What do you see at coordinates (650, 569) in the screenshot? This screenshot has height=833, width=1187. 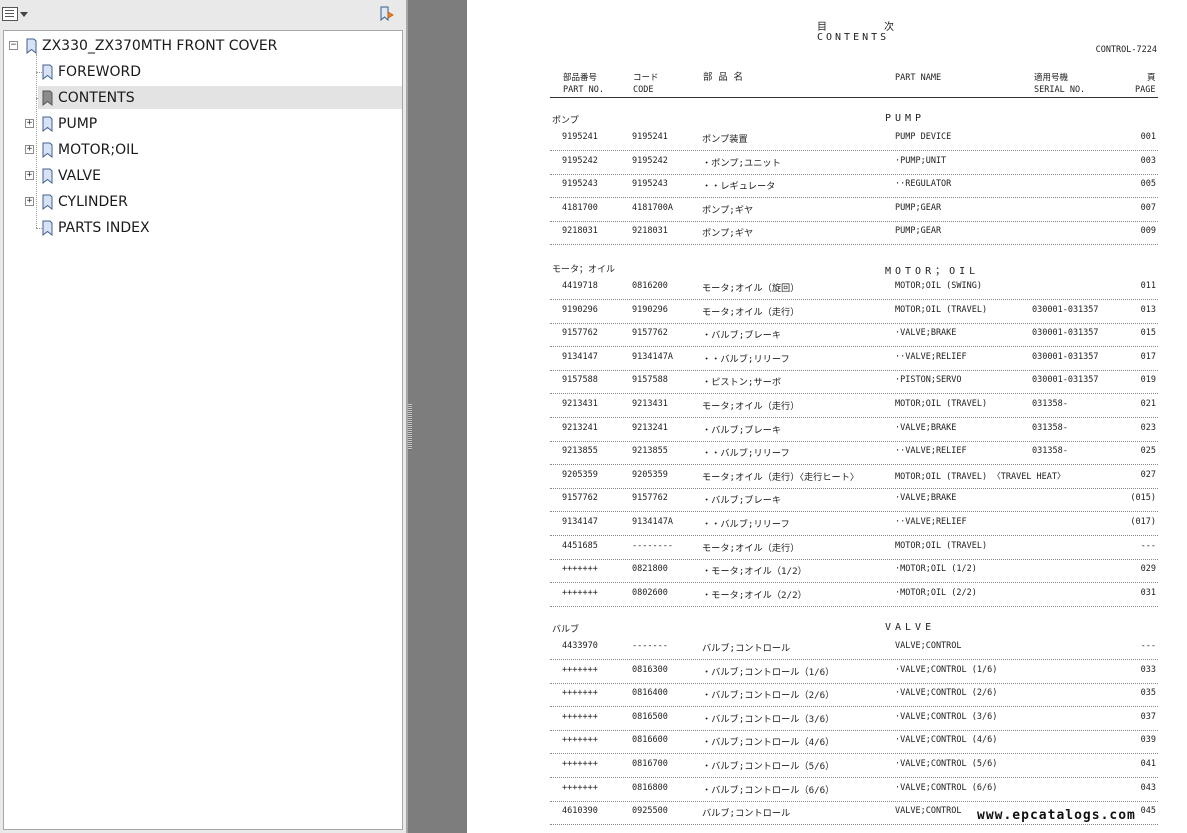 I see `code-cell: 0821800` at bounding box center [650, 569].